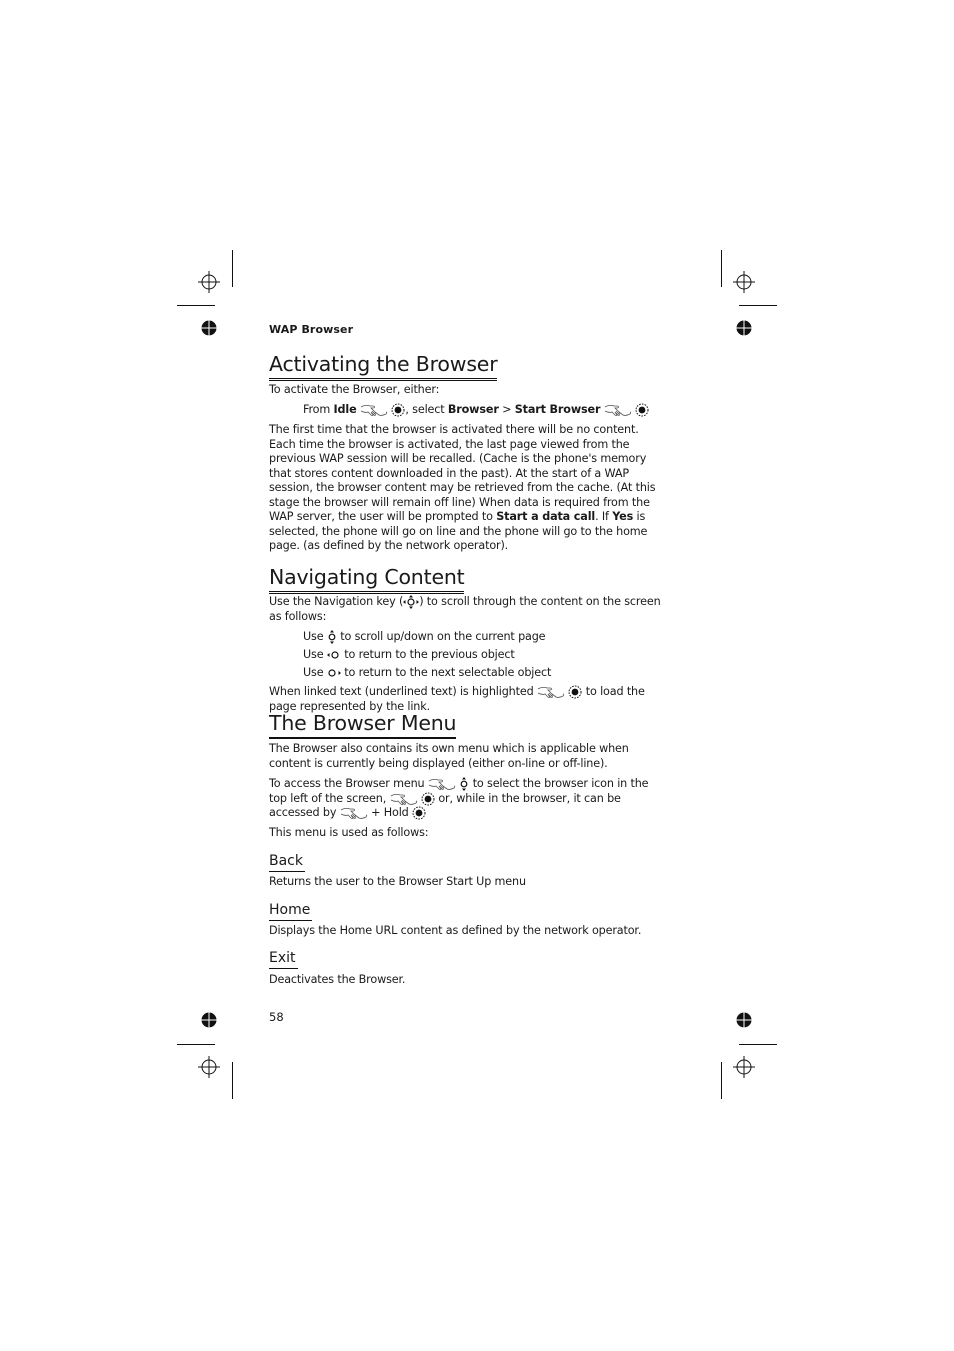 The height and width of the screenshot is (1351, 954). What do you see at coordinates (276, 1017) in the screenshot?
I see `page-number: 58` at bounding box center [276, 1017].